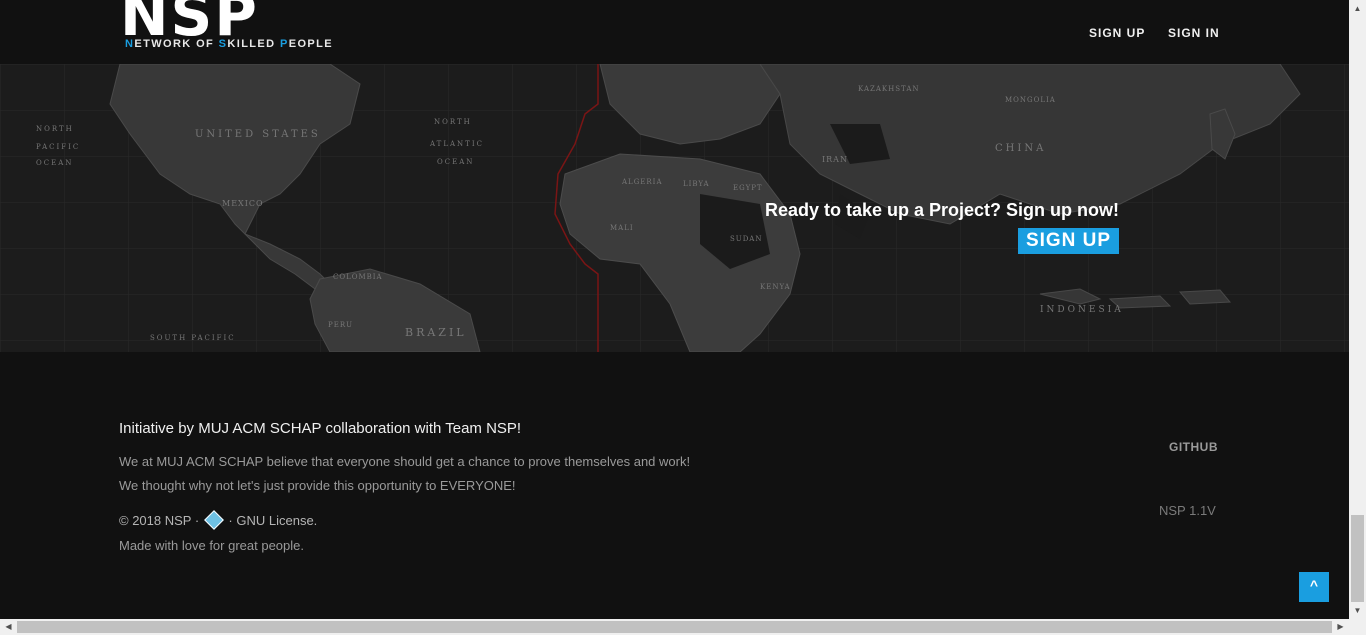  I want to click on logo-tagline-part: ETWORK OF, so click(176, 44).